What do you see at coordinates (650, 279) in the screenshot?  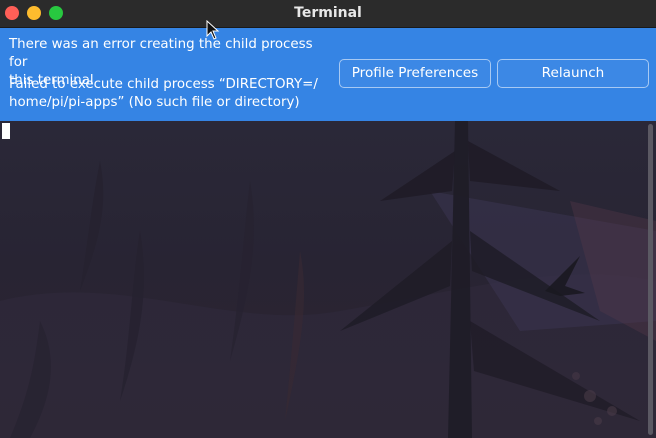 I see `terminal-scrollbar` at bounding box center [650, 279].